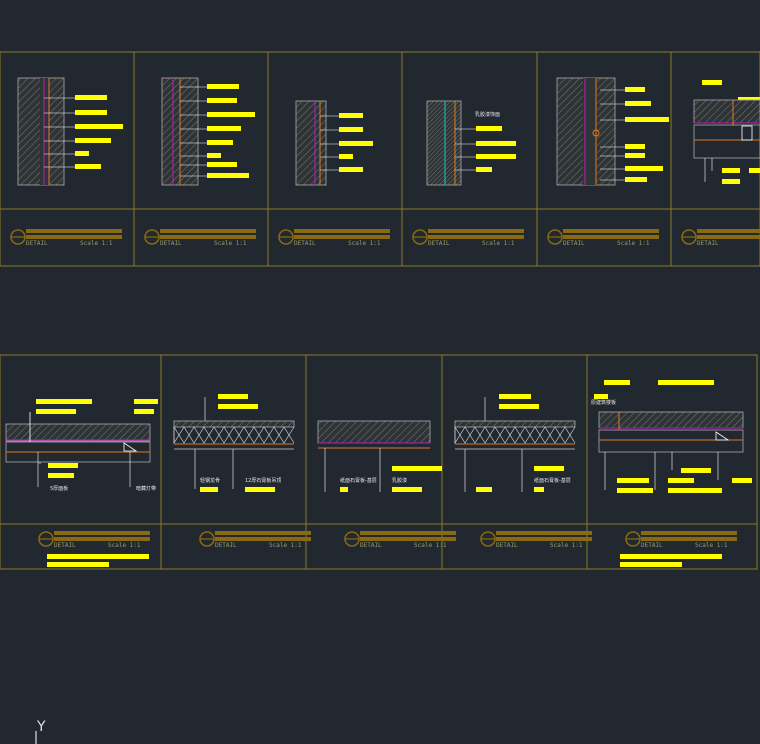  Describe the element at coordinates (263, 480) in the screenshot. I see `annotation-note: 12厚石膏板吊顶` at that location.